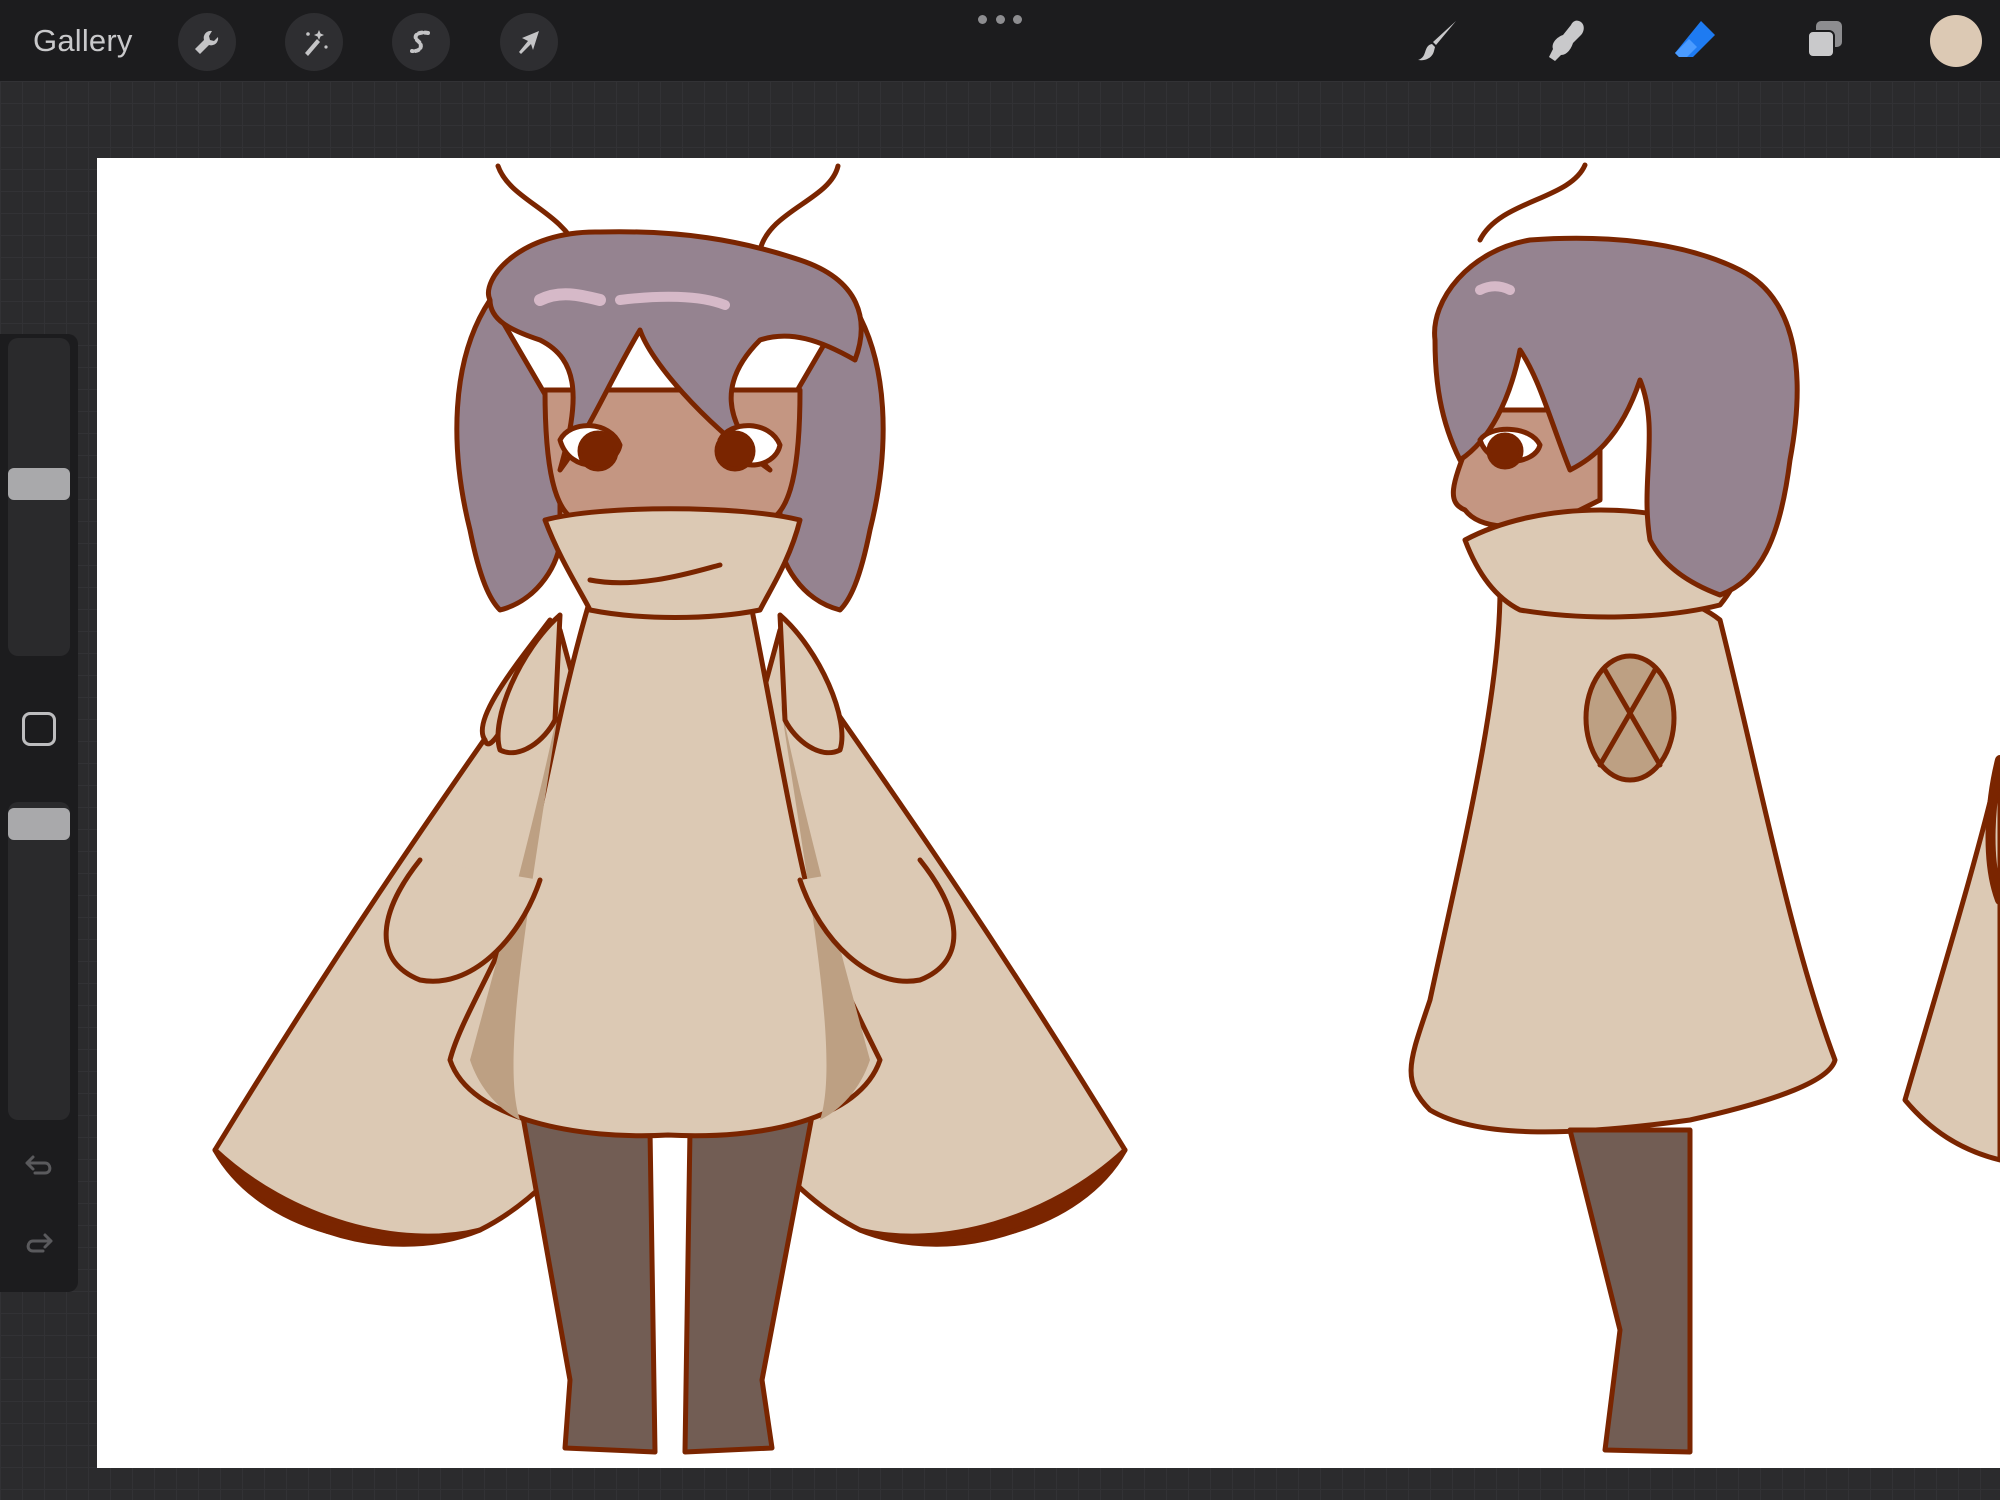  I want to click on adjustments-button, so click(314, 42).